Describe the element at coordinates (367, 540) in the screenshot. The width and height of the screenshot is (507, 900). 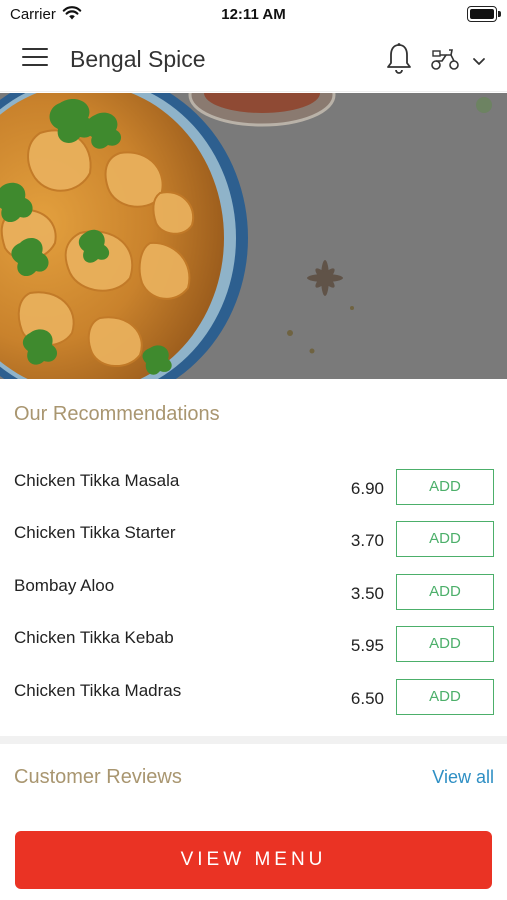
I see `item-price: 3.70` at that location.